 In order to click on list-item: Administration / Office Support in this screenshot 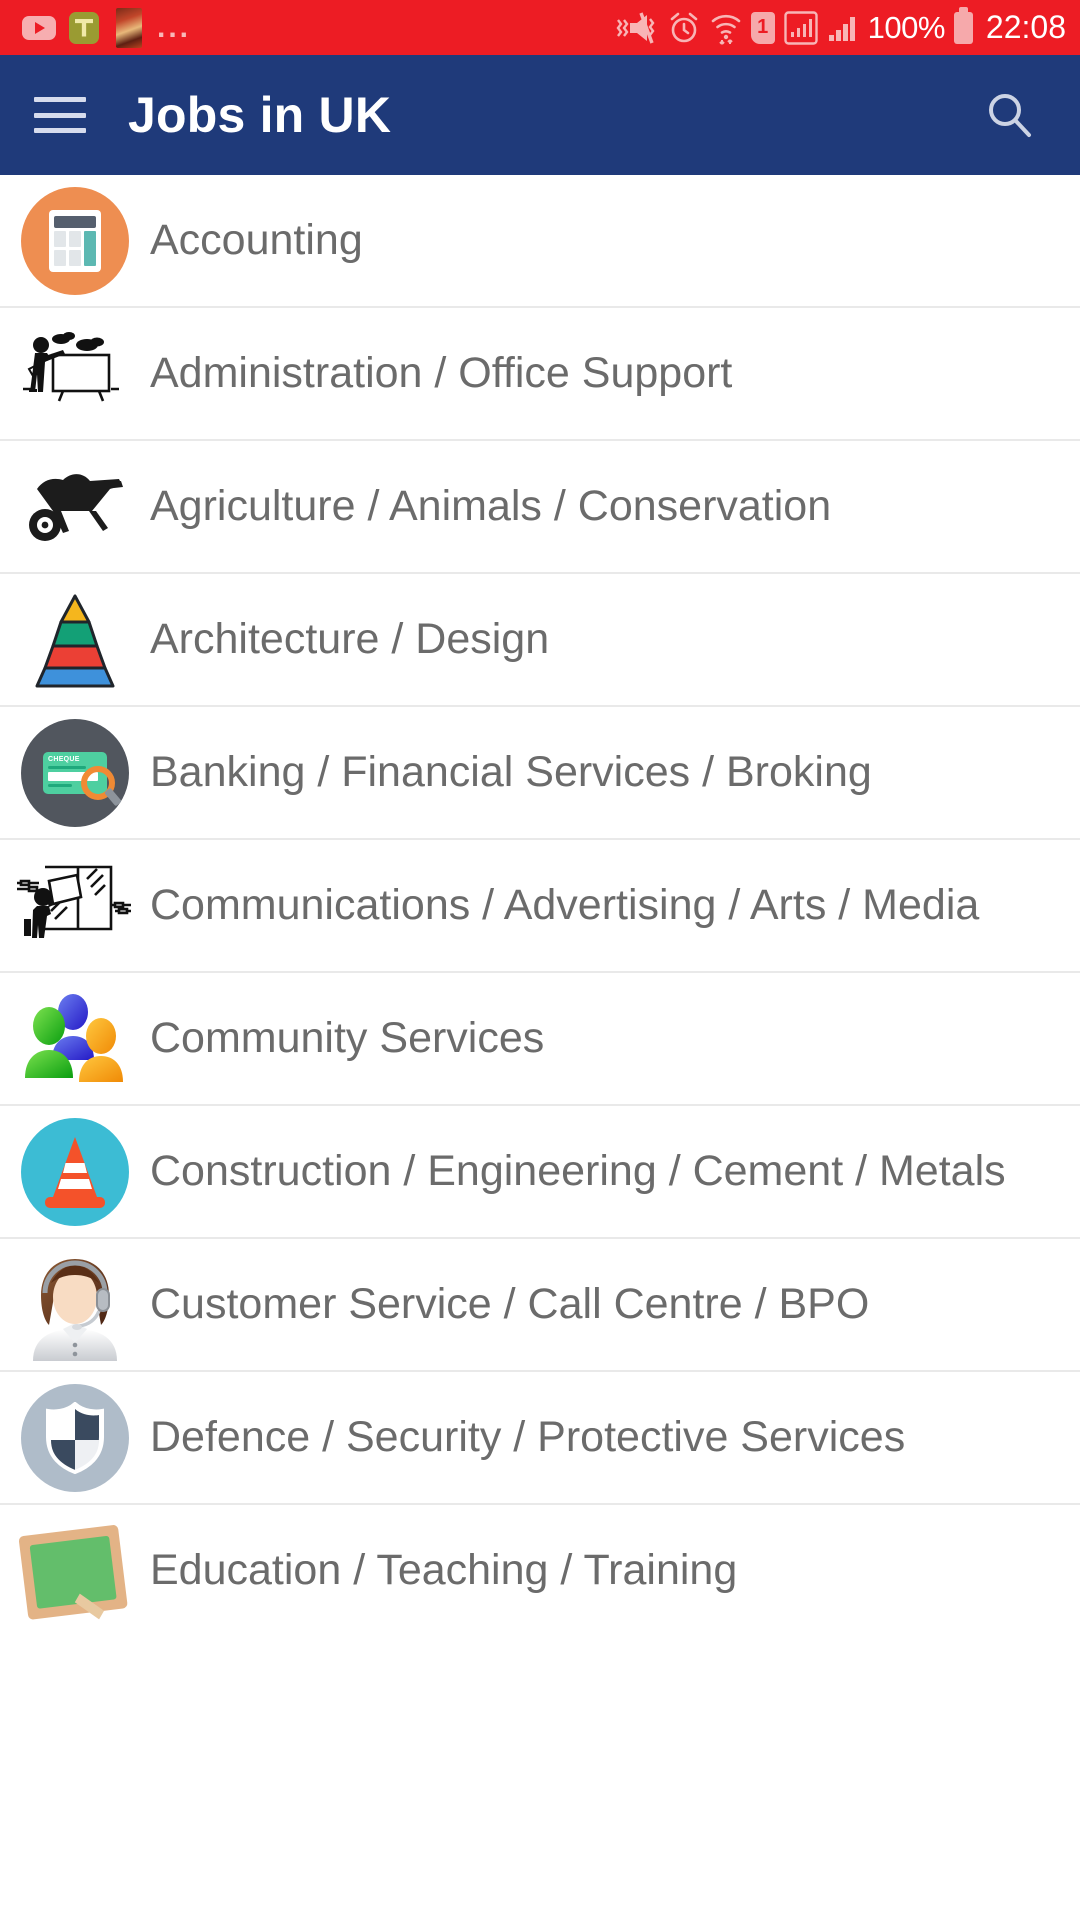, I will do `click(540, 374)`.